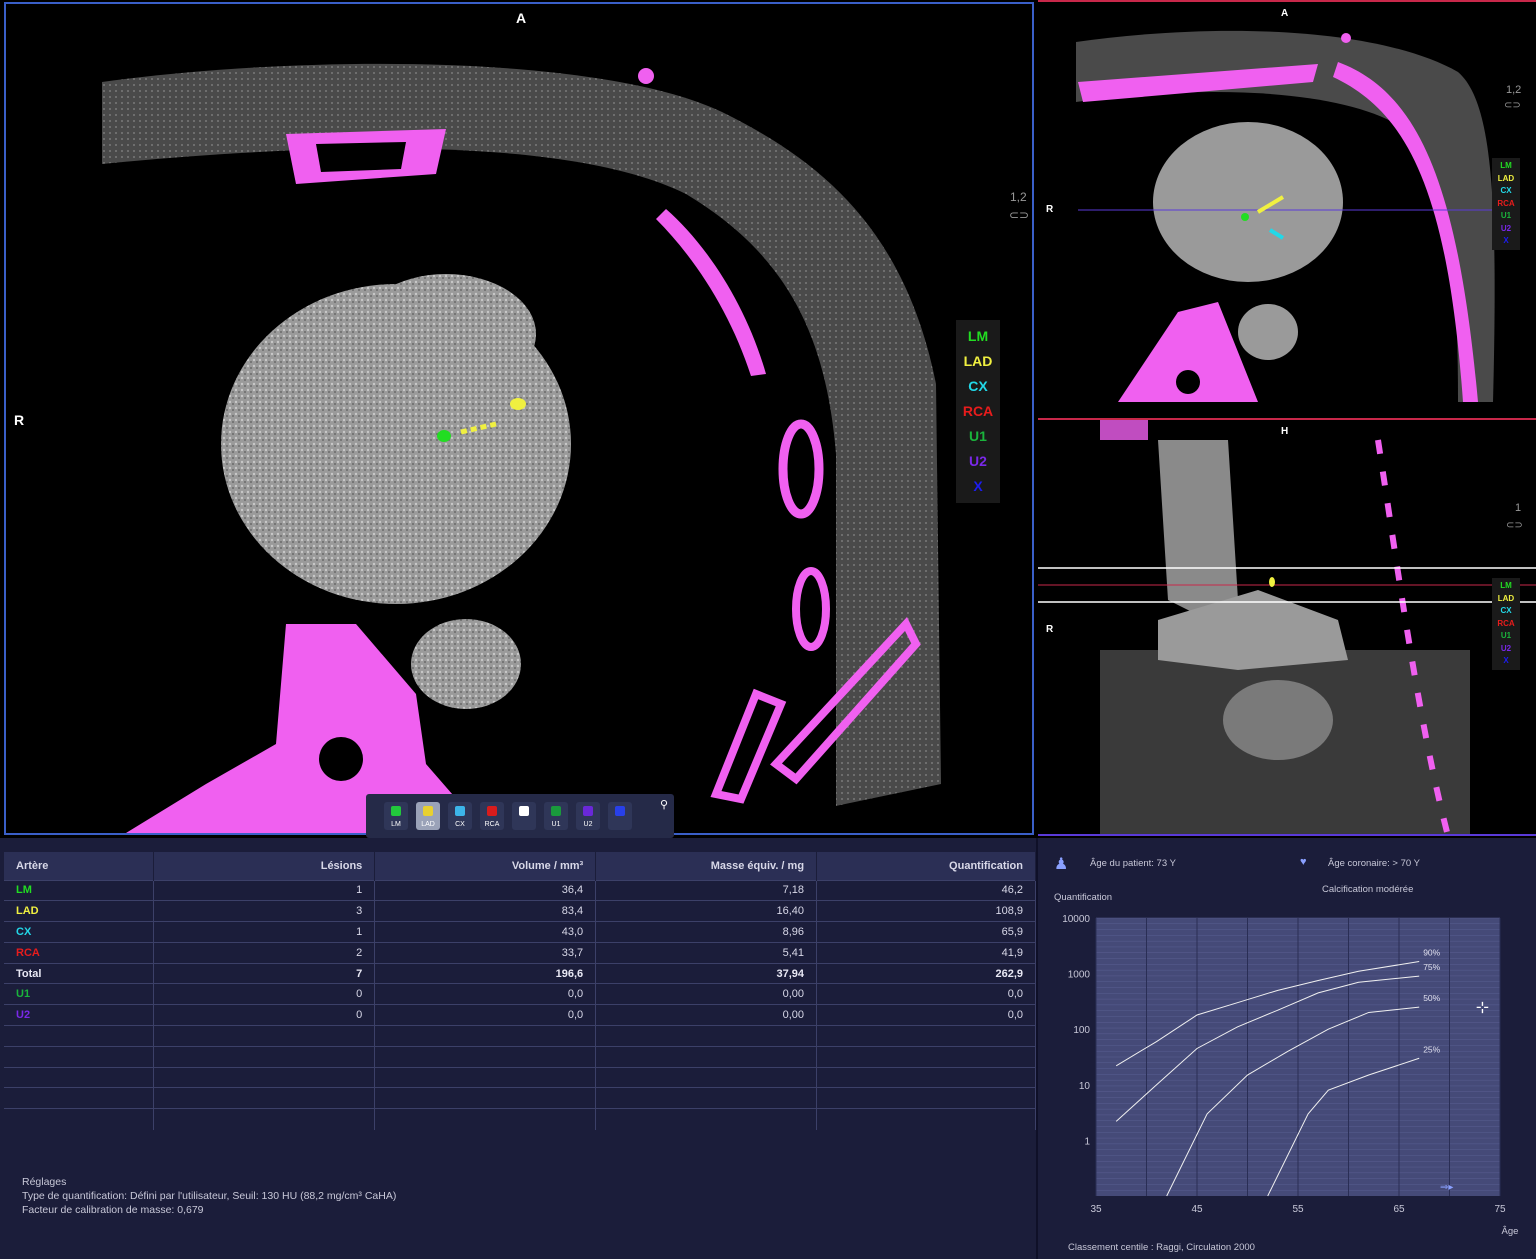 The width and height of the screenshot is (1536, 1259). Describe the element at coordinates (1076, 919) in the screenshot. I see `y-tick-label: 10000` at that location.